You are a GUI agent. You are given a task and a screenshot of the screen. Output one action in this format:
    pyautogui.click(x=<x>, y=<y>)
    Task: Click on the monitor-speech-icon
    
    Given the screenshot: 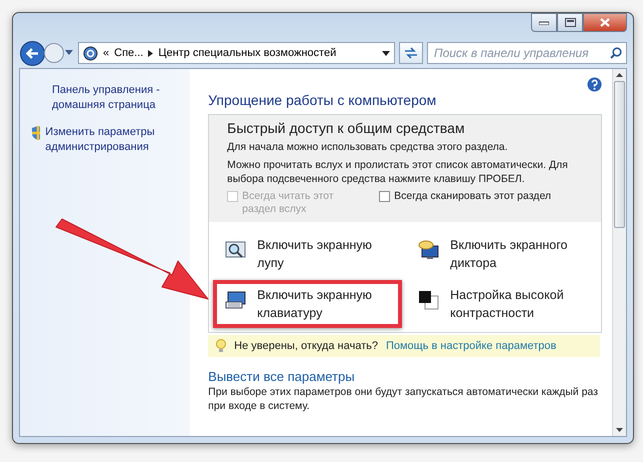 What is the action you would take?
    pyautogui.click(x=429, y=250)
    